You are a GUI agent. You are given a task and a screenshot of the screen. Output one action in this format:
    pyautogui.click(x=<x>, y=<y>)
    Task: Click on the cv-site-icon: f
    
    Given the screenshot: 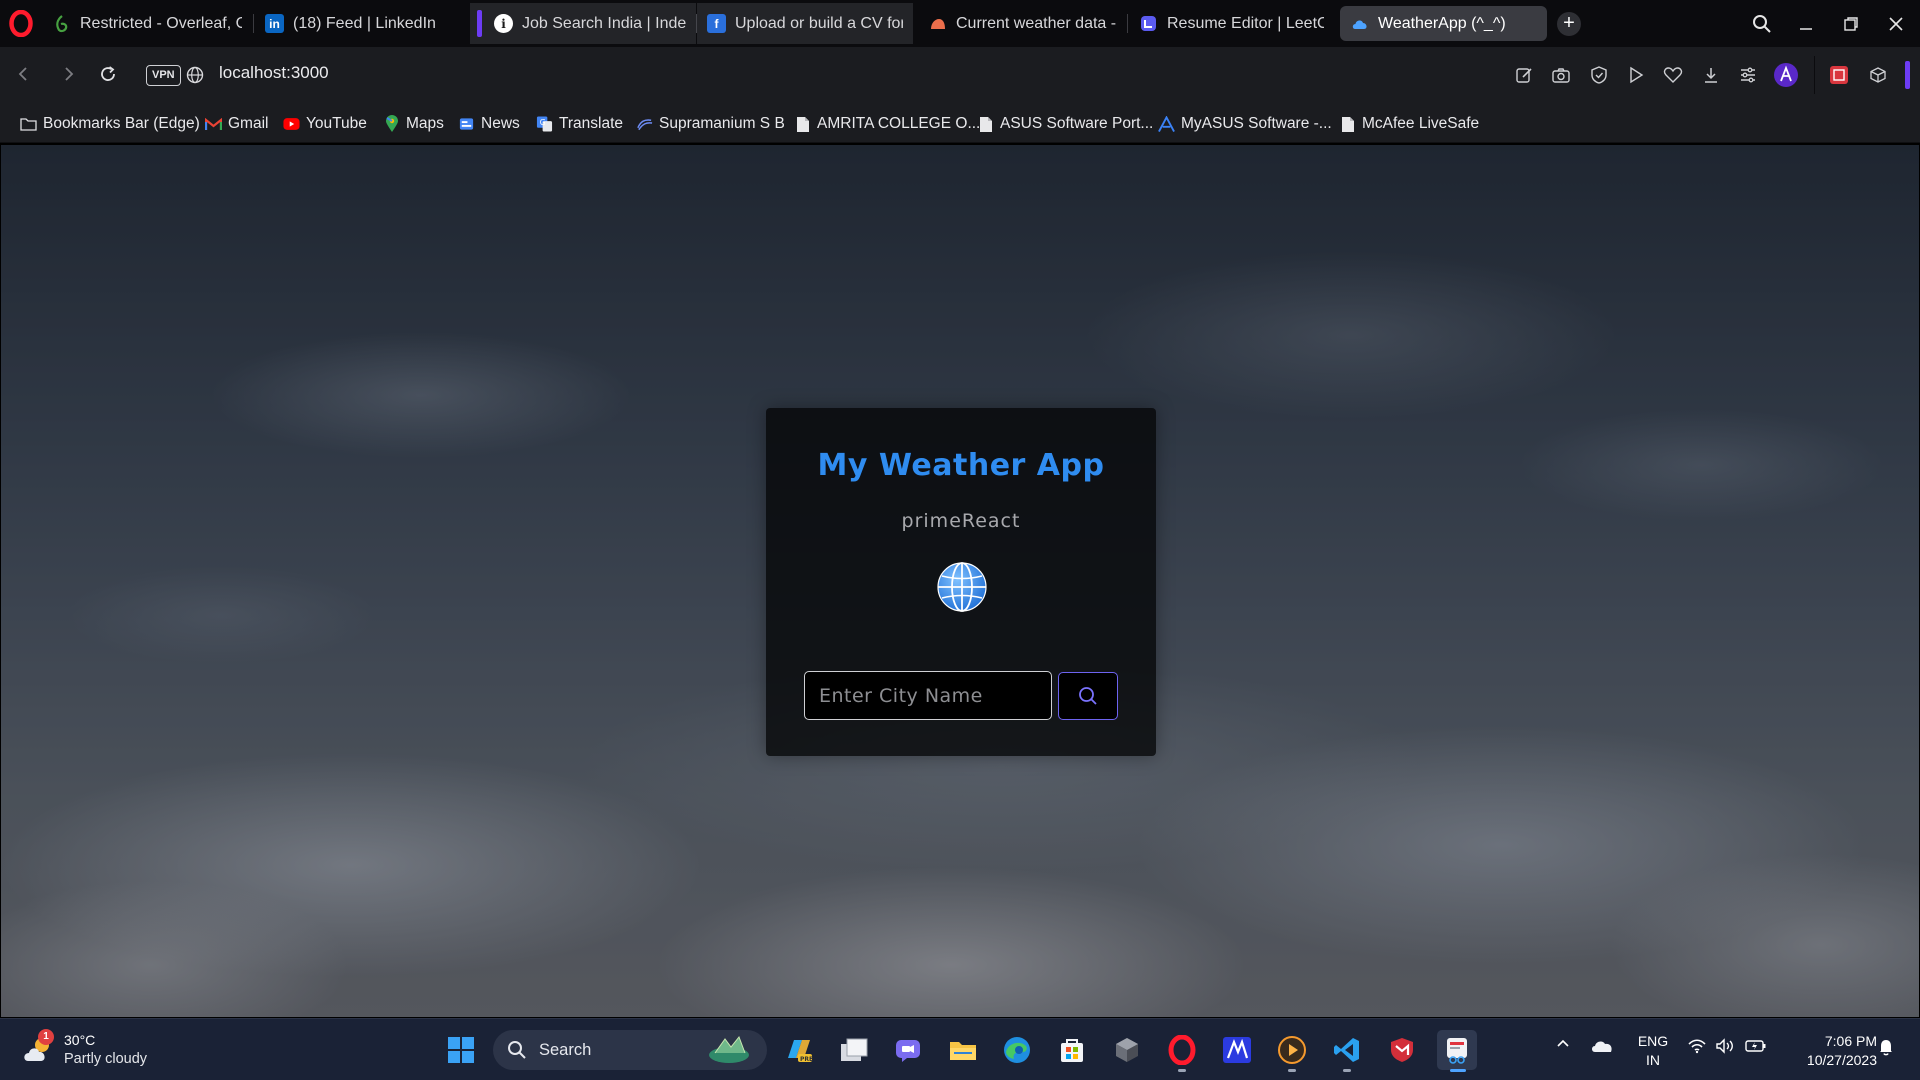 What is the action you would take?
    pyautogui.click(x=716, y=23)
    